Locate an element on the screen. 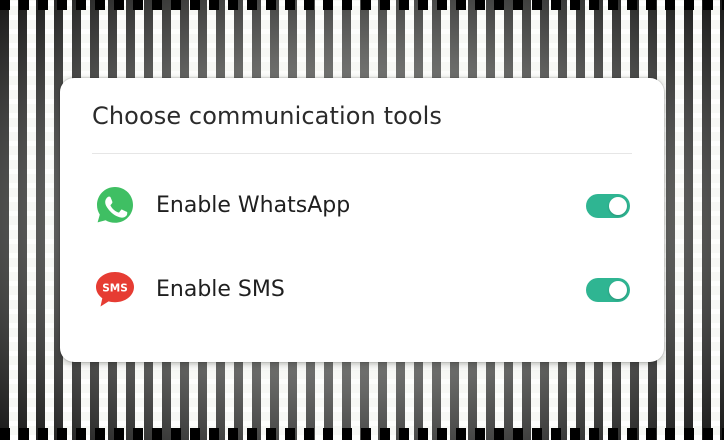 This screenshot has width=724, height=440. option-row-sms: SMS Enable SMS is located at coordinates (362, 290).